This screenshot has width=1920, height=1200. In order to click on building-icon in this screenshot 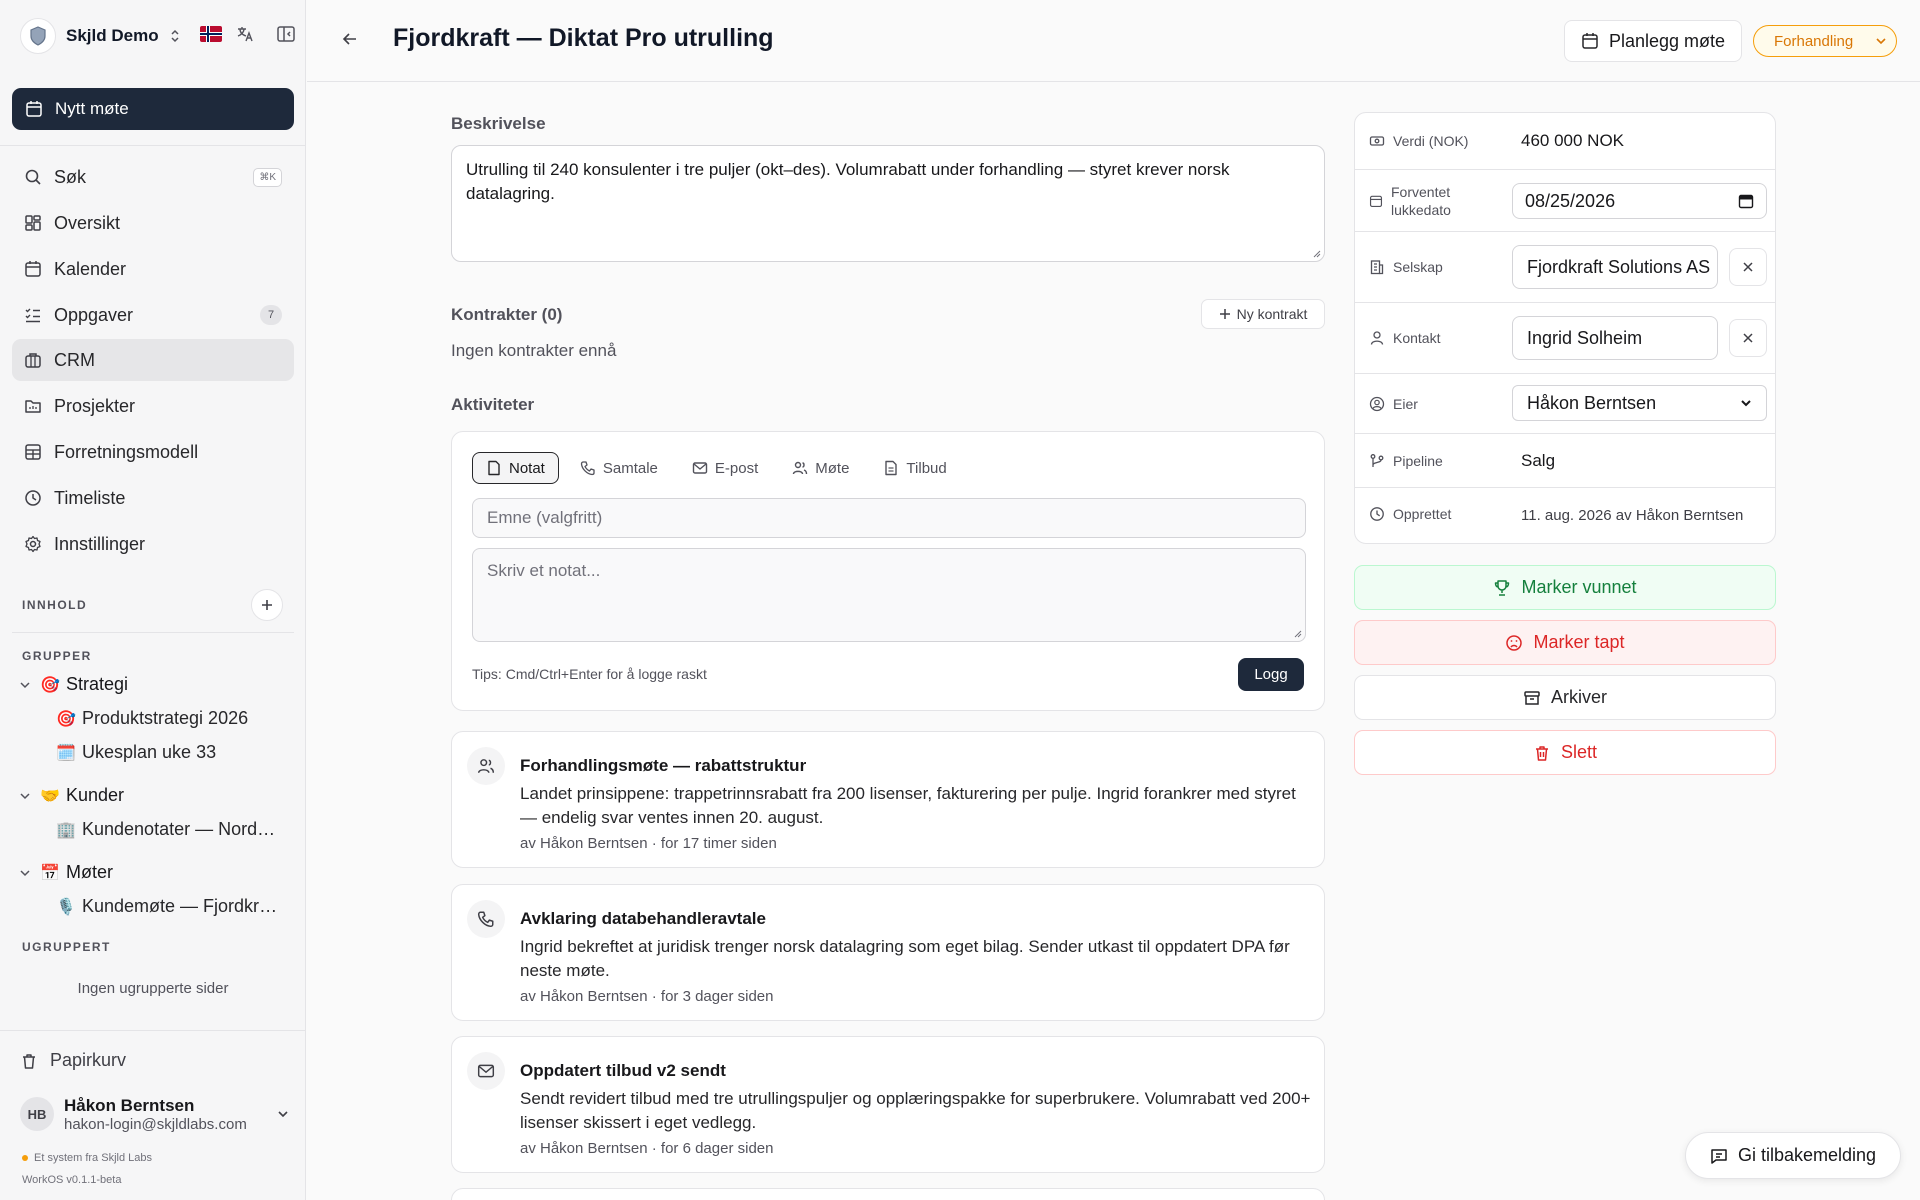, I will do `click(1377, 267)`.